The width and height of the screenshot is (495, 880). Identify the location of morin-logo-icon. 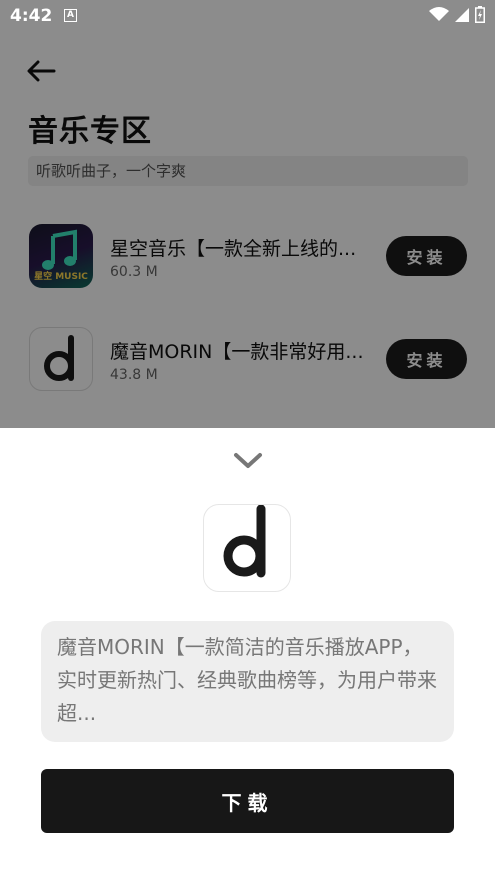
(244, 541).